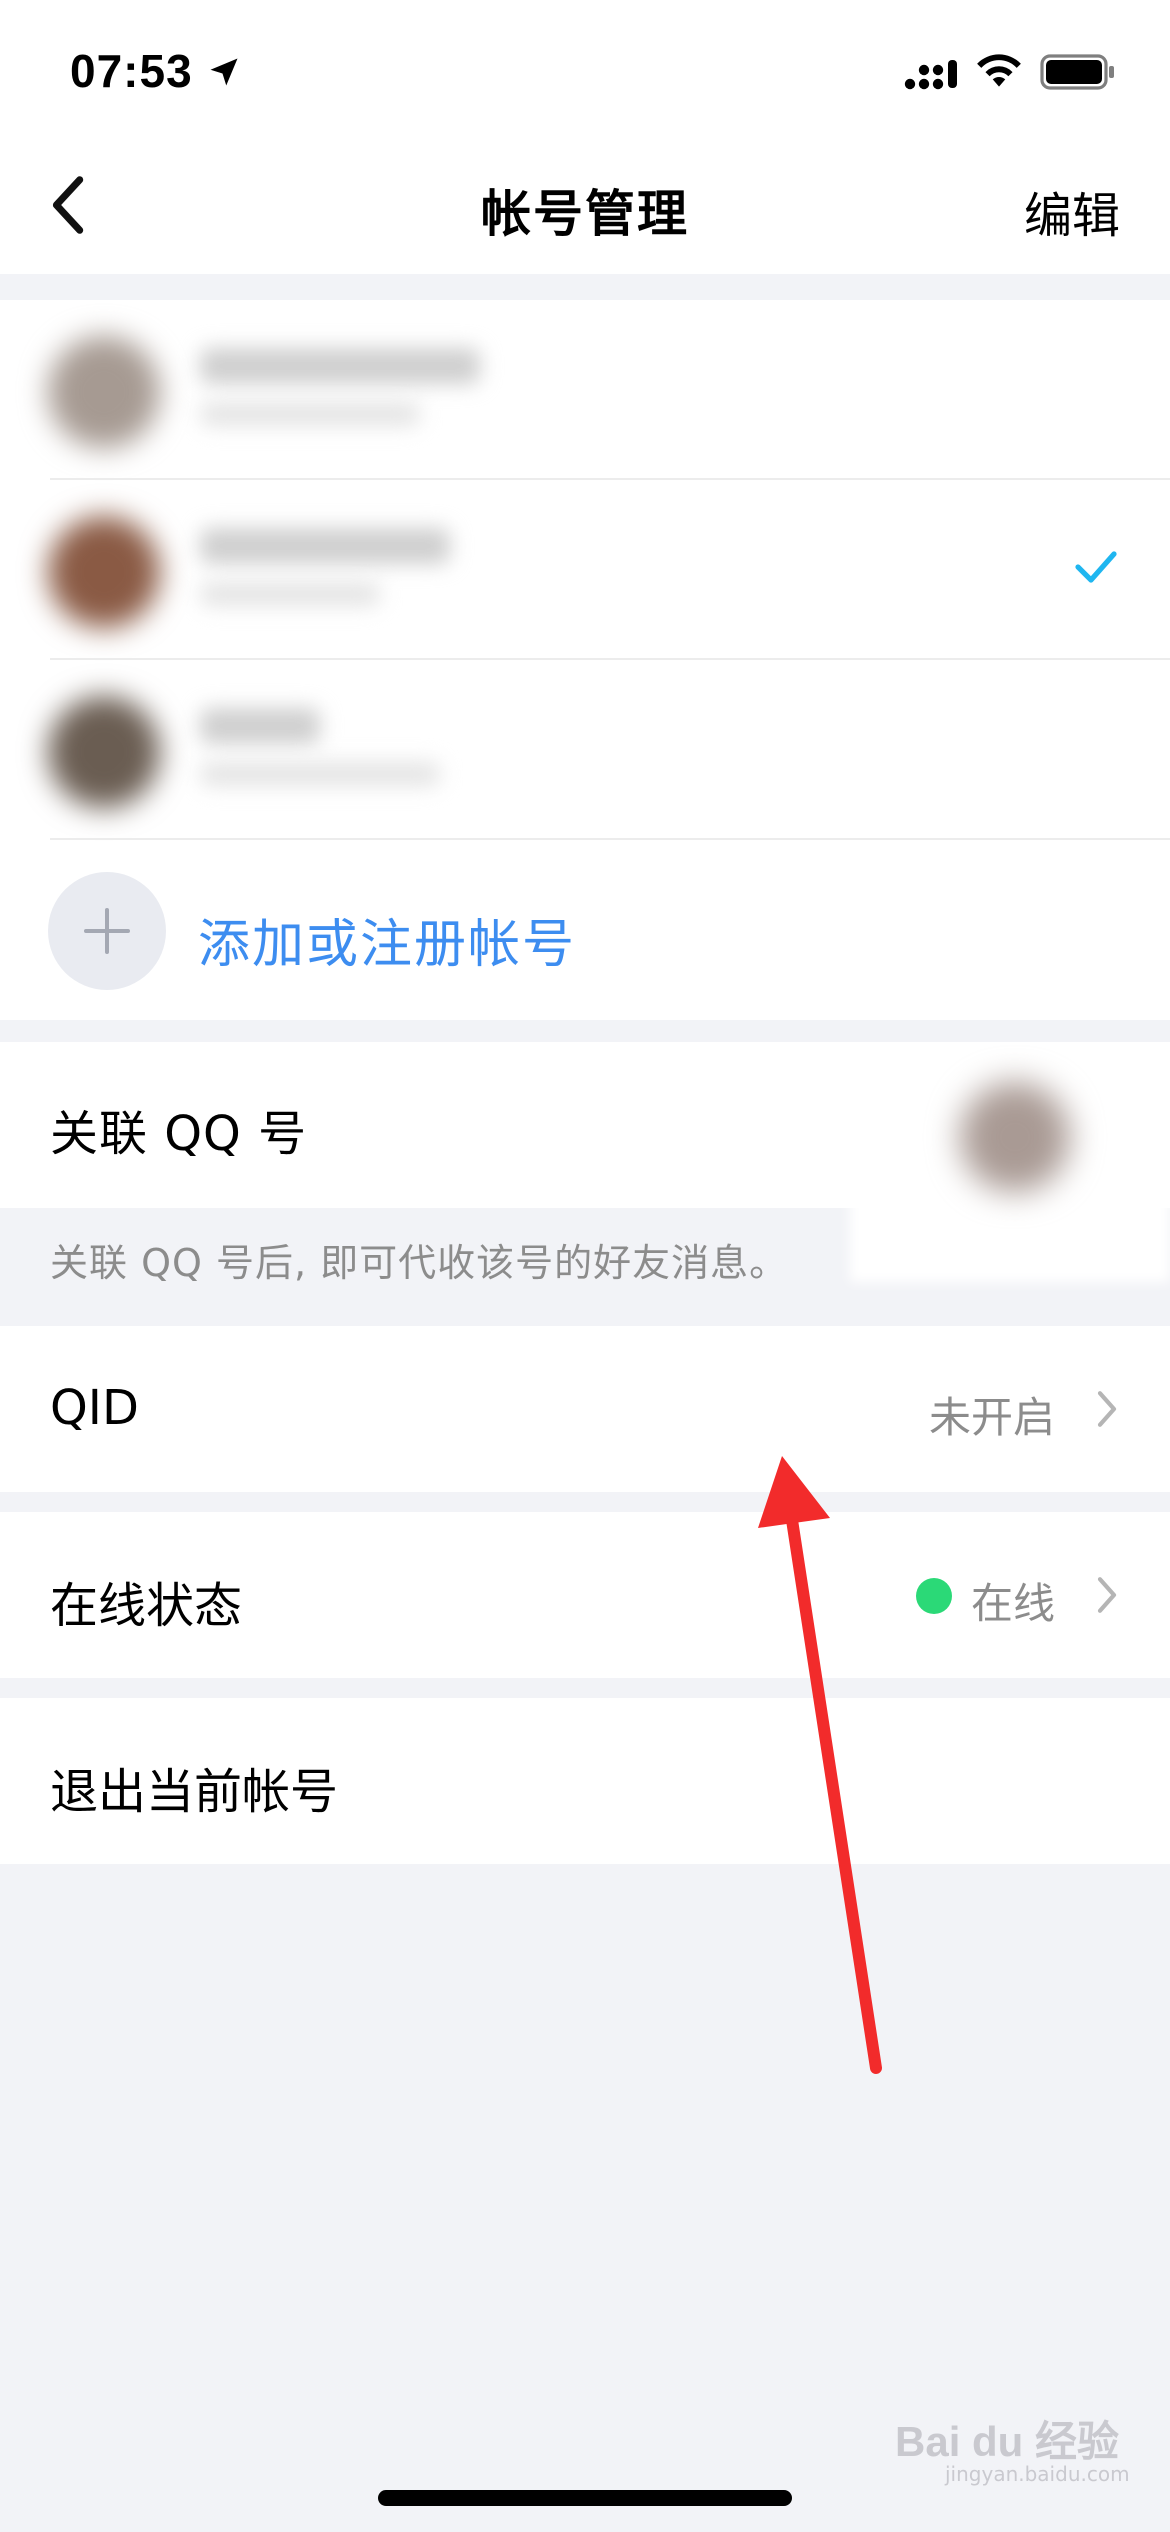 Image resolution: width=1170 pixels, height=2532 pixels. Describe the element at coordinates (1077, 72) in the screenshot. I see `battery-icon` at that location.